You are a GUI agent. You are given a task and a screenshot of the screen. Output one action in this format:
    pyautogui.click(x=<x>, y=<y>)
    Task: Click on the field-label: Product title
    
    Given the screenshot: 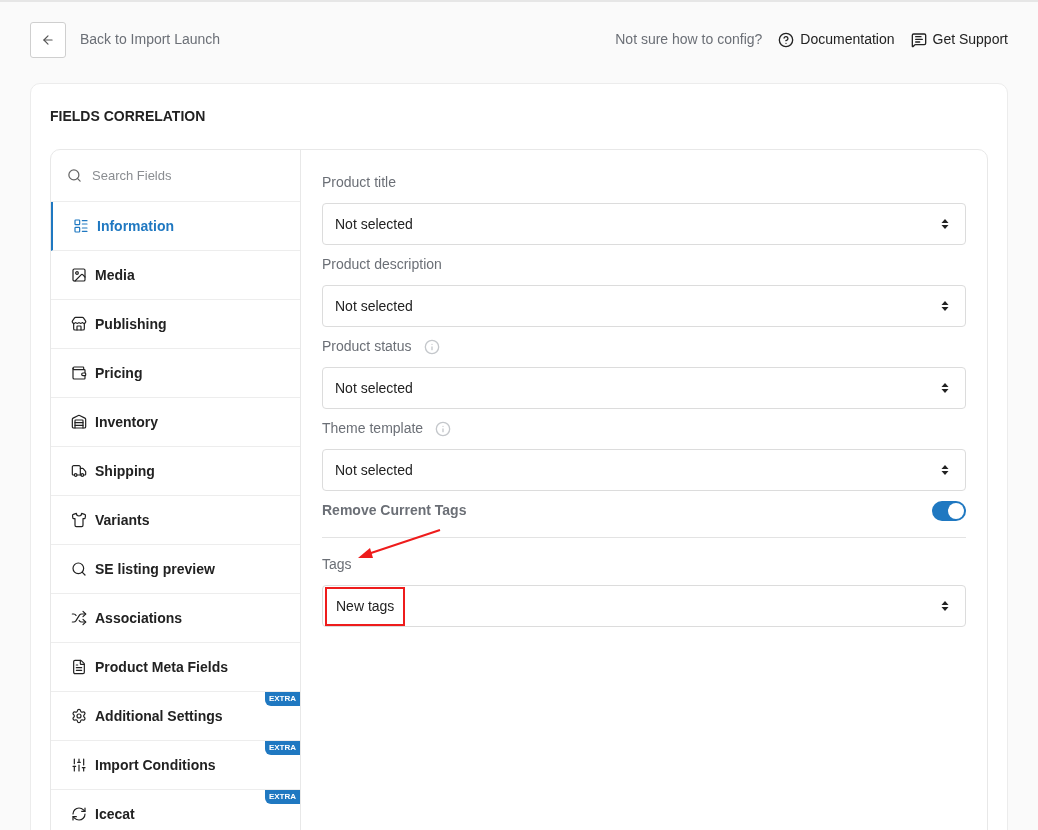 What is the action you would take?
    pyautogui.click(x=359, y=182)
    